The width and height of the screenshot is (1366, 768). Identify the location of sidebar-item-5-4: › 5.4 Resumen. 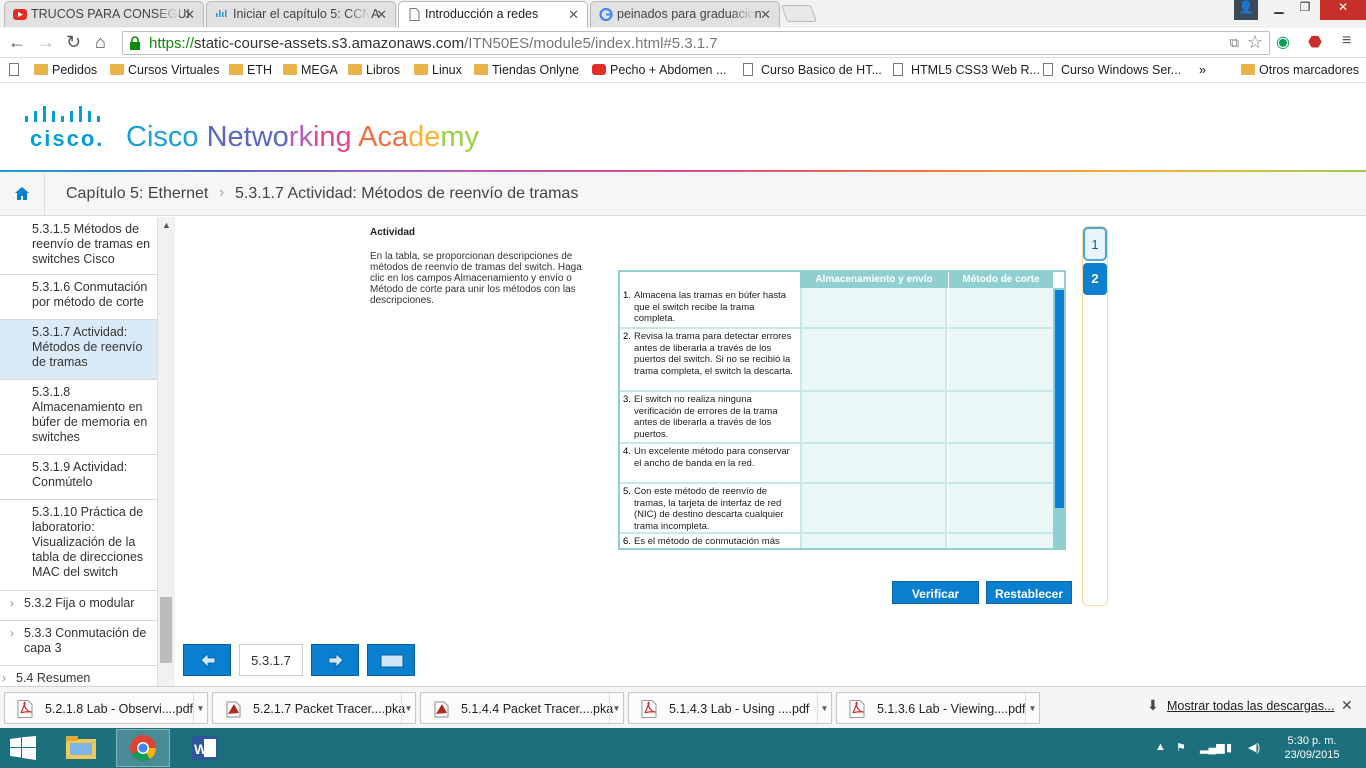
(78, 676).